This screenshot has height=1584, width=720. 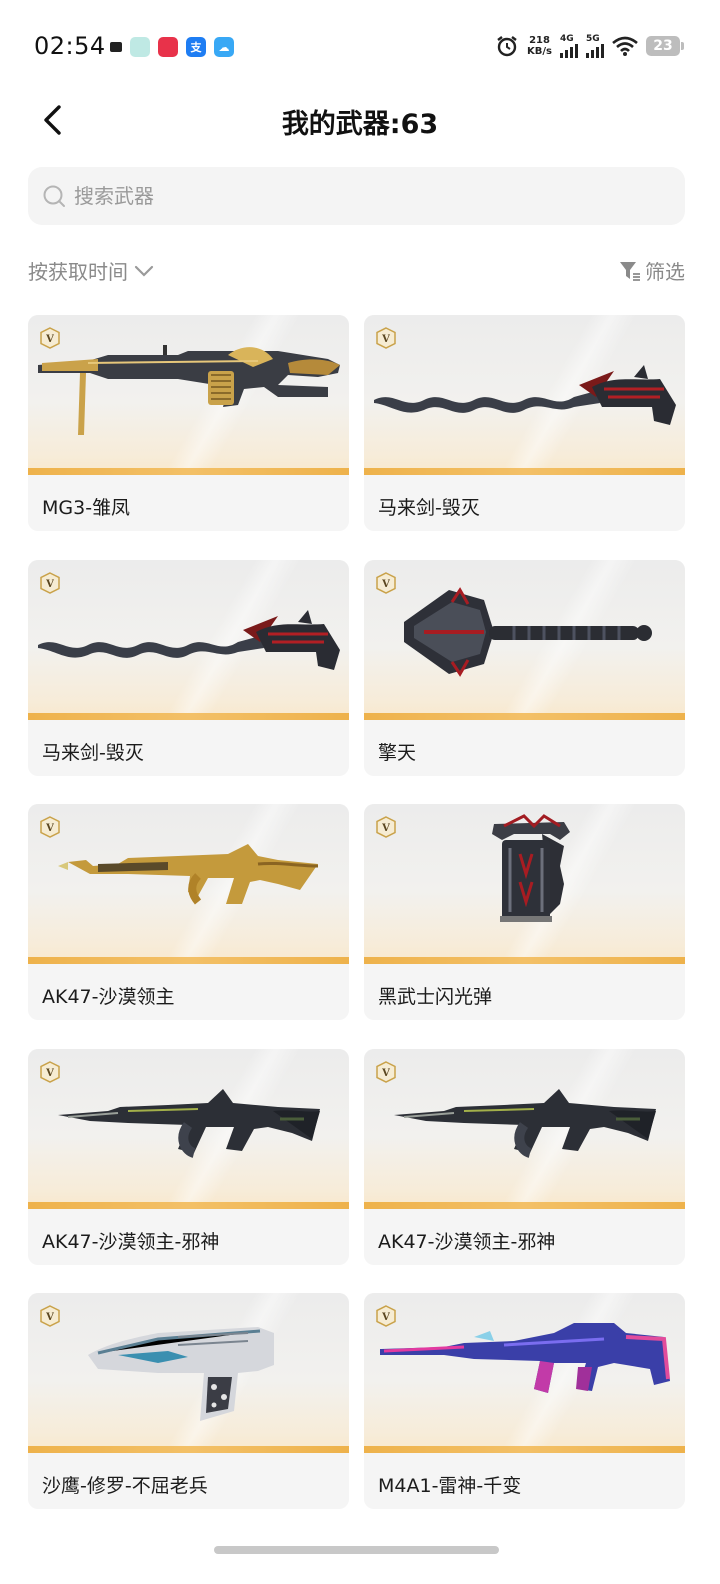 I want to click on notification-icons: 支 ☁, so click(x=172, y=47).